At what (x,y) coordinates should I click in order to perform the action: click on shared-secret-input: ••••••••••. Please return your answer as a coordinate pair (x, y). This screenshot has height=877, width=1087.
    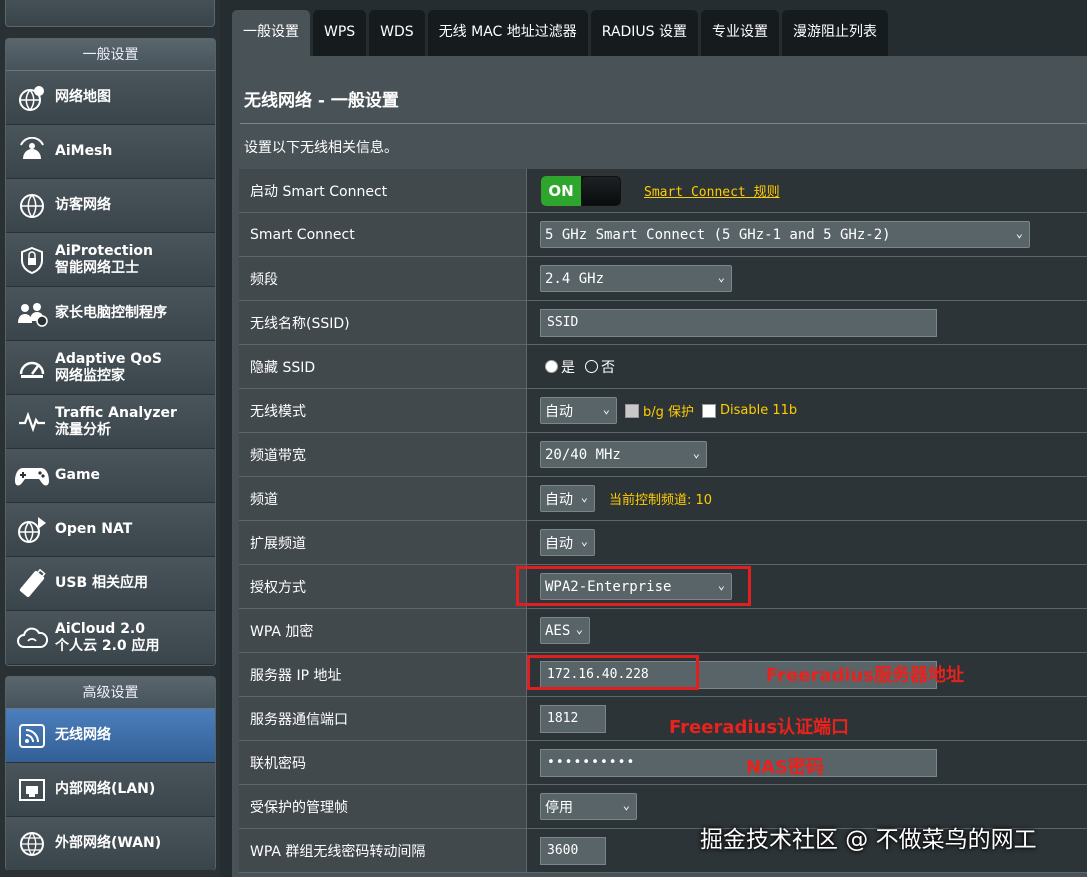
    Looking at the image, I should click on (738, 762).